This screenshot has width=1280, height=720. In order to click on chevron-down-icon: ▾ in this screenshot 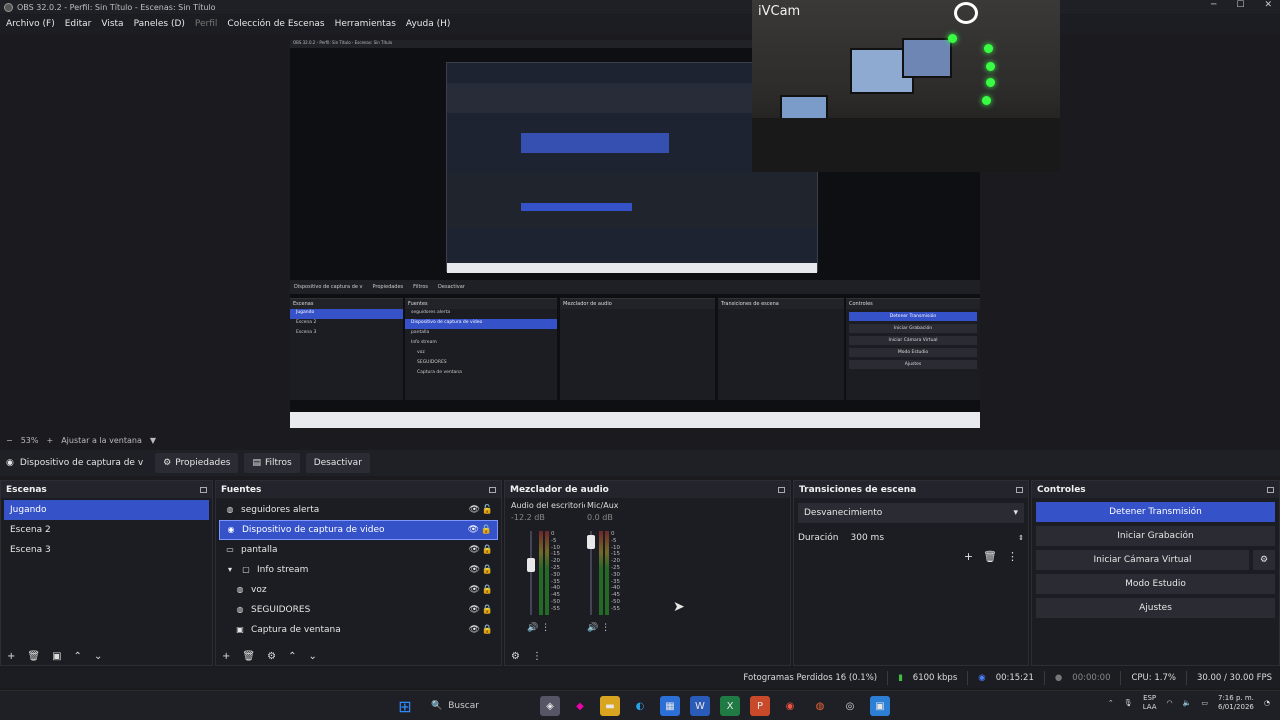, I will do `click(230, 570)`.